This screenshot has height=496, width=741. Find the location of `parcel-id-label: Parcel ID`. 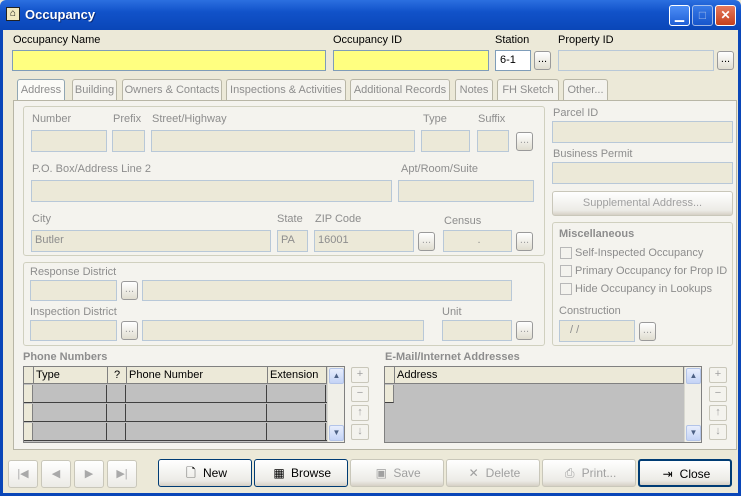

parcel-id-label: Parcel ID is located at coordinates (576, 113).